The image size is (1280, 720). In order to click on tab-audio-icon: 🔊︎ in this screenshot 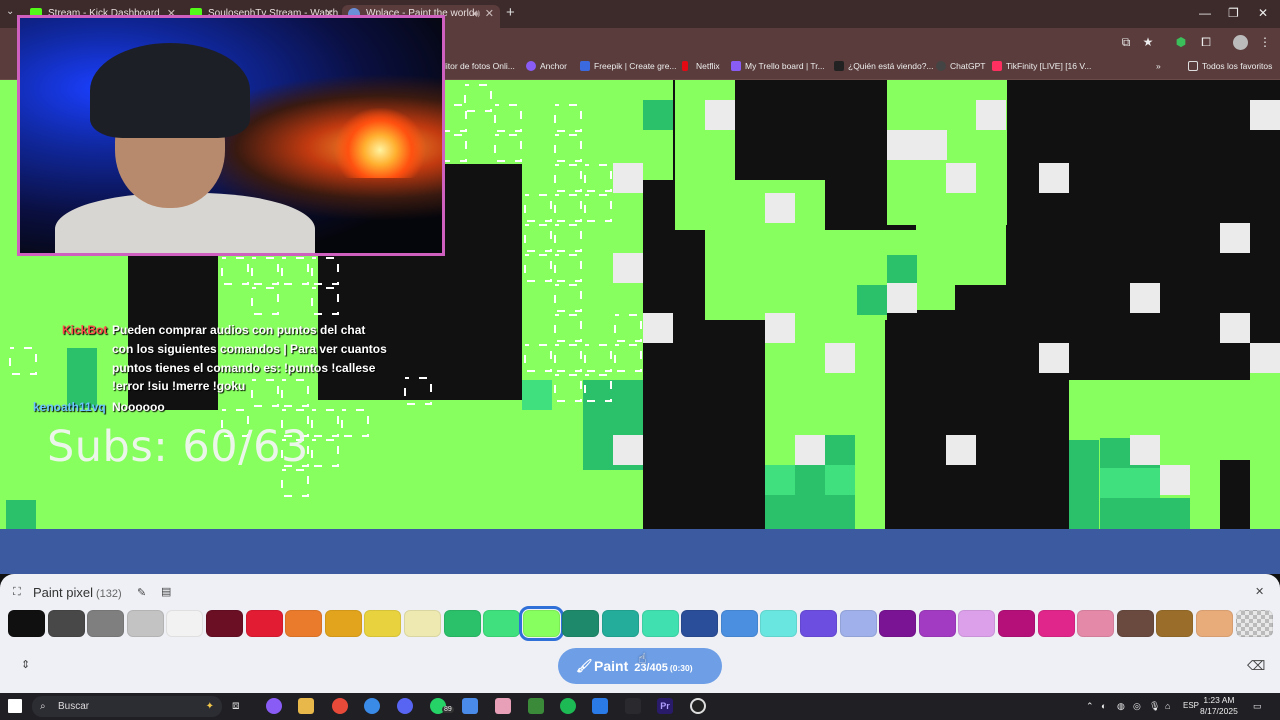, I will do `click(476, 14)`.